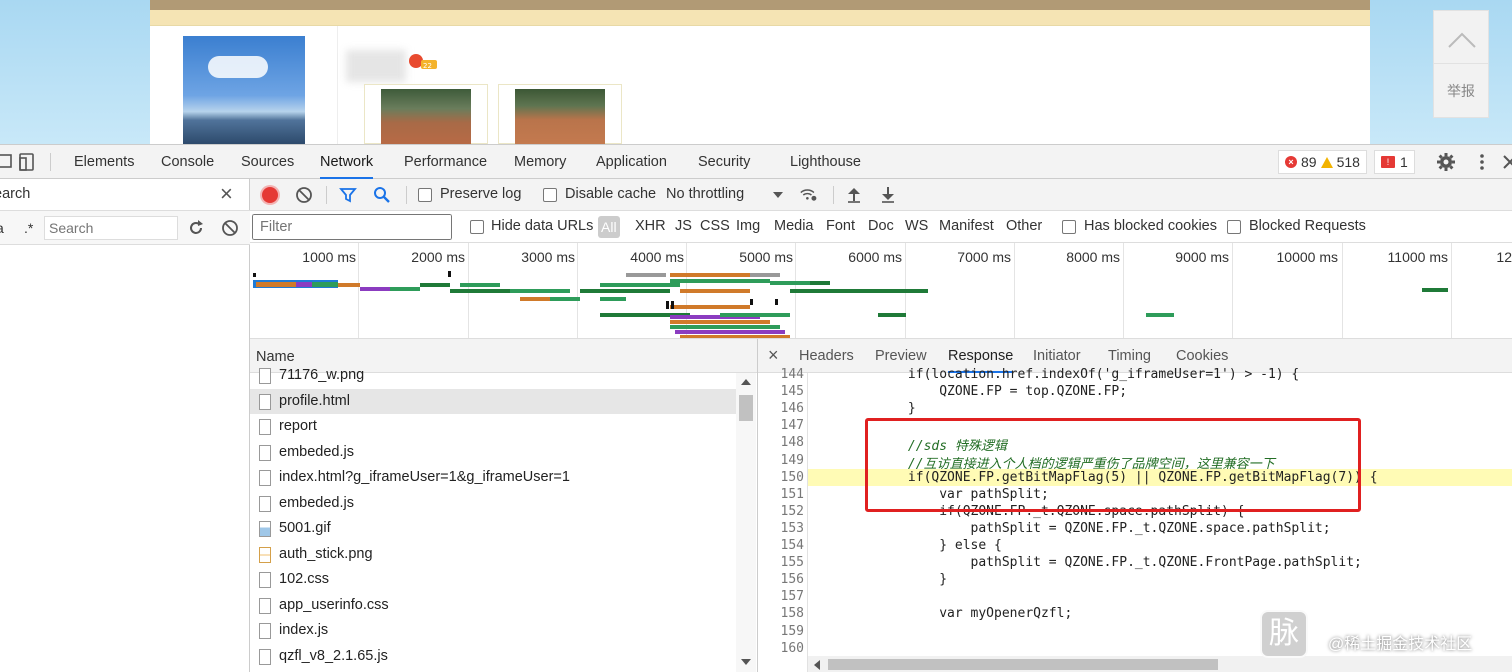  I want to click on blurred-username, so click(376, 66).